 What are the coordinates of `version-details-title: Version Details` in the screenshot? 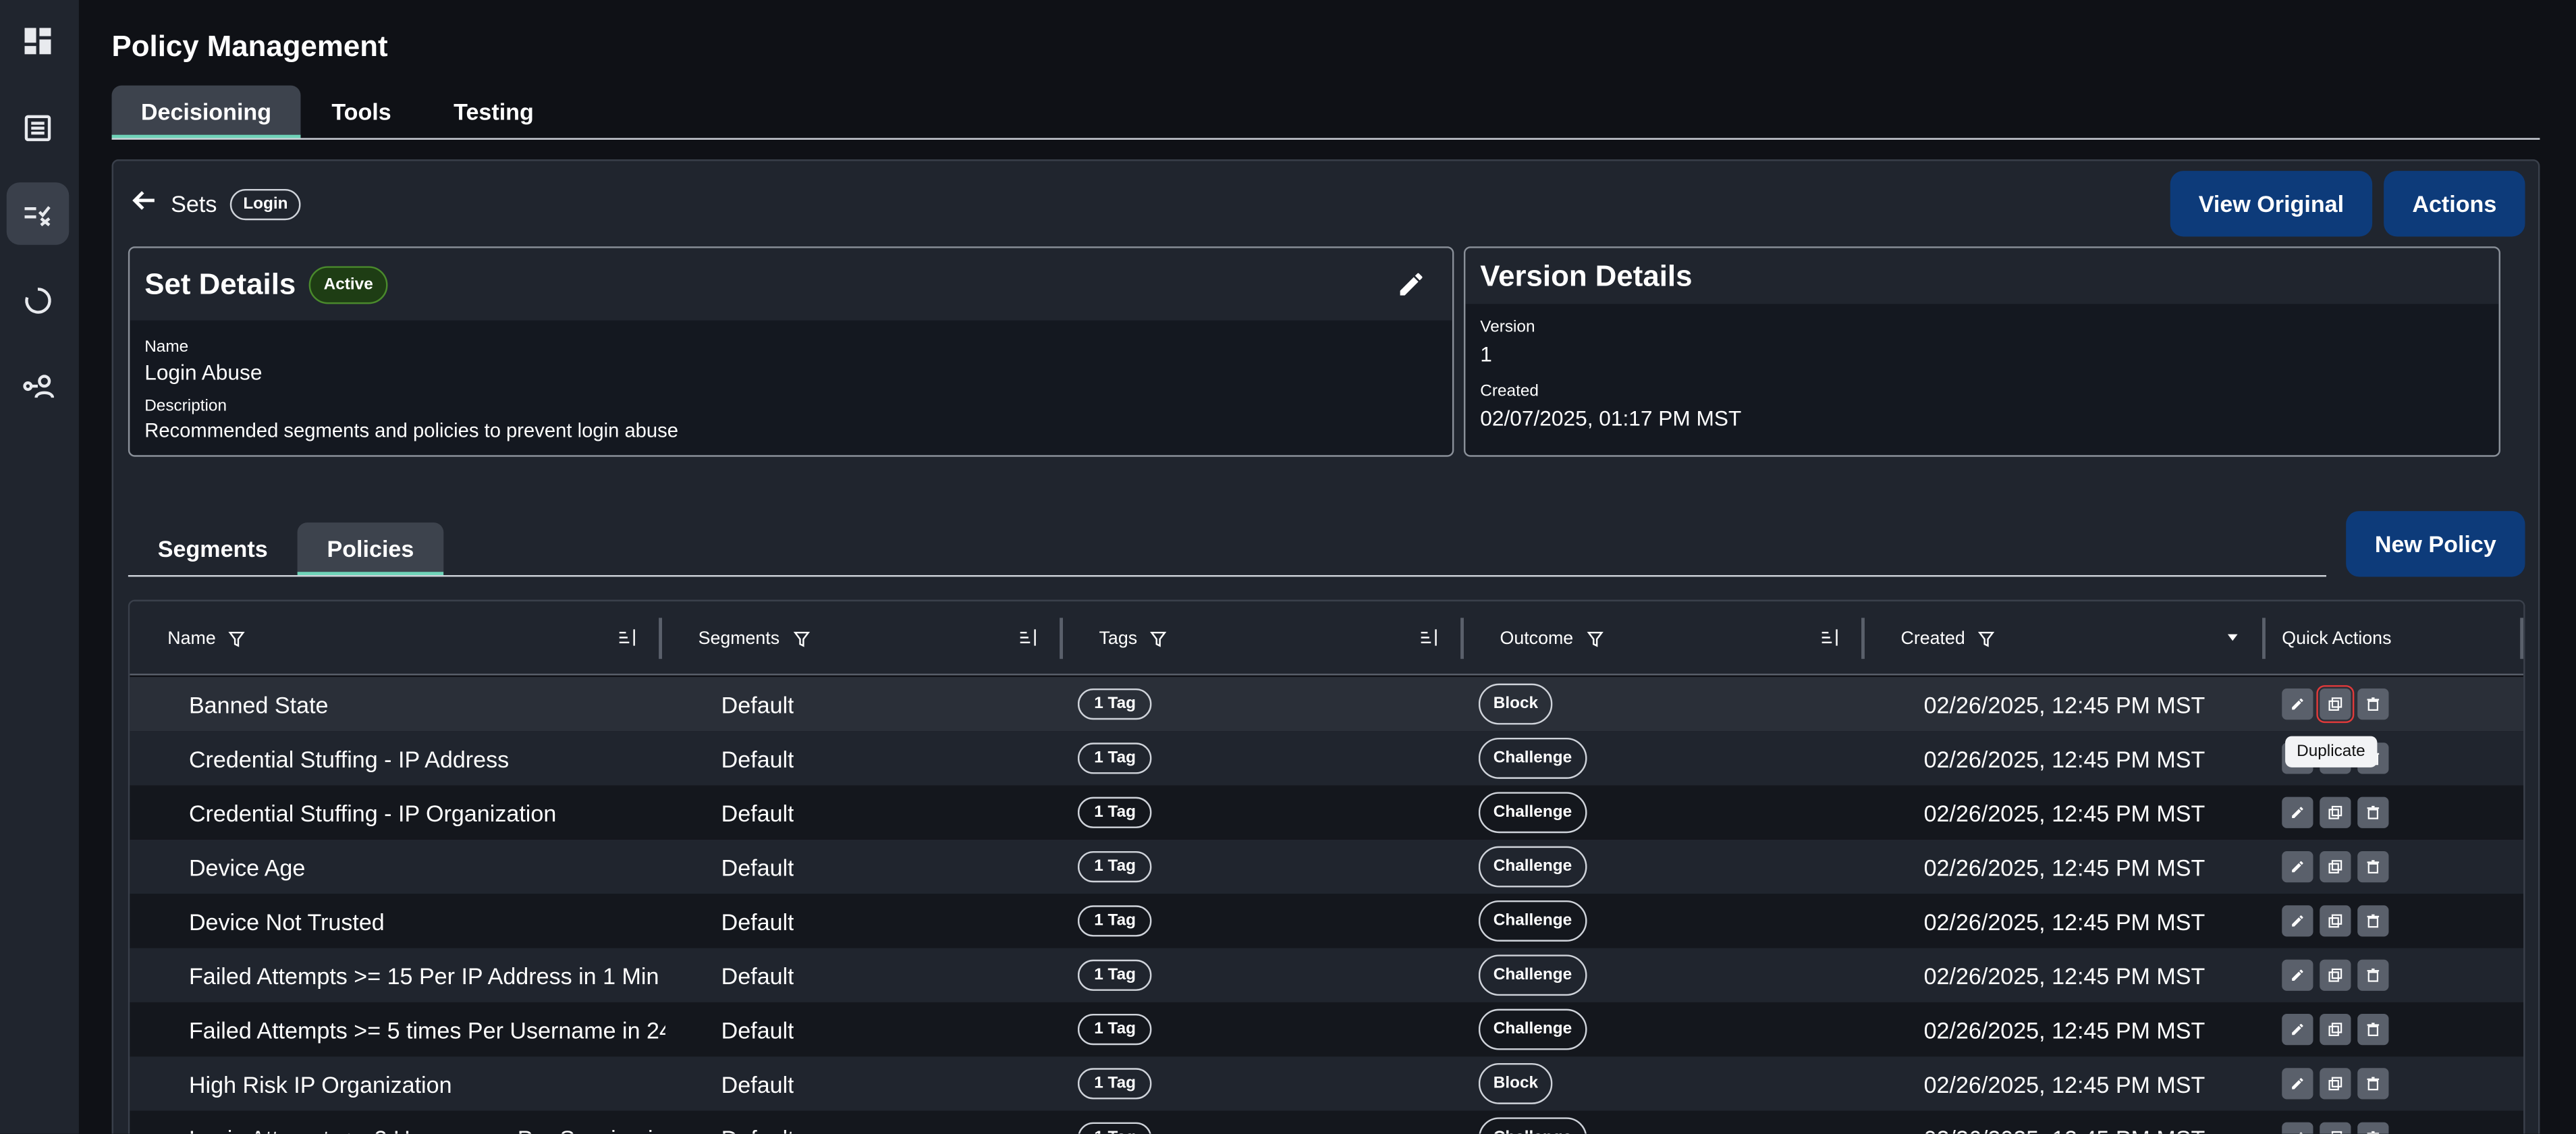 It's located at (1587, 275).